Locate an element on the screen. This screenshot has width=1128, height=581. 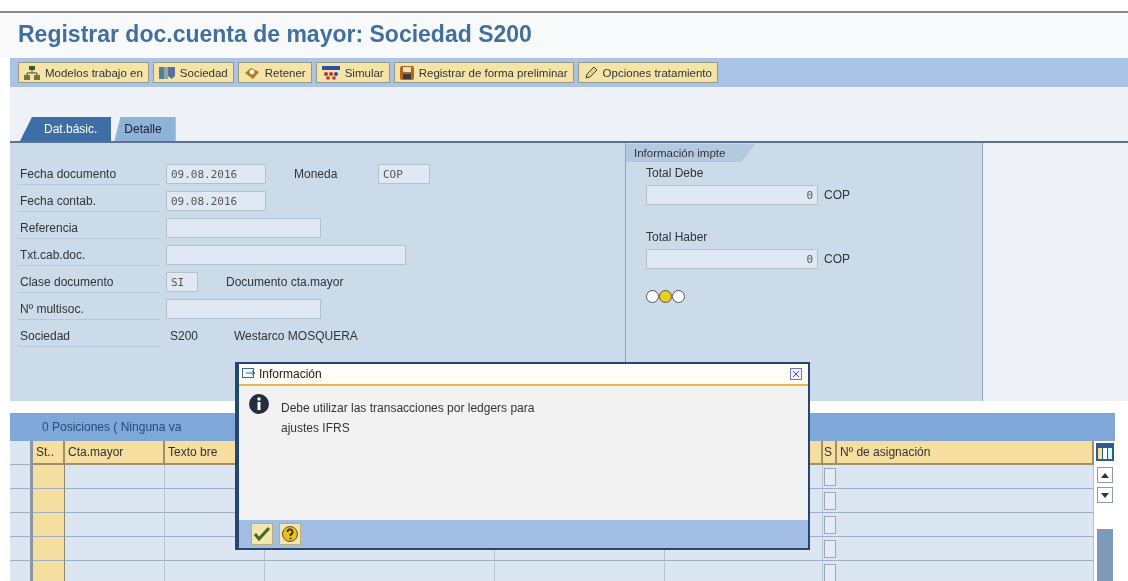
field-label: Total Haber is located at coordinates (677, 237).